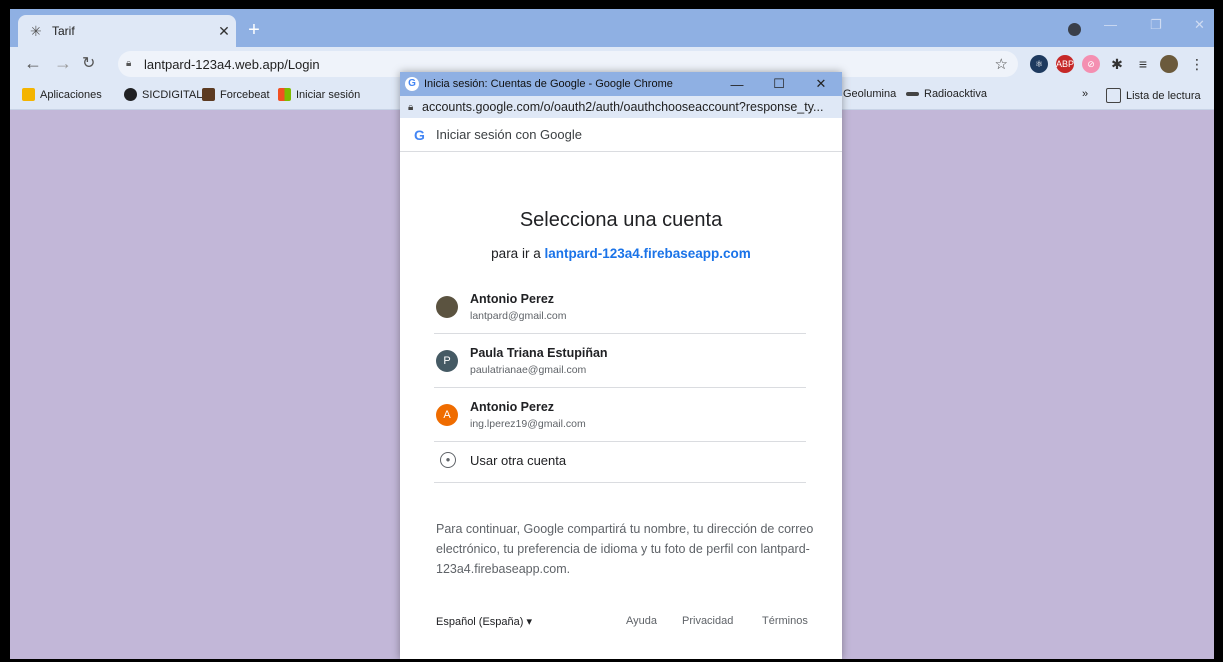 The height and width of the screenshot is (662, 1223). What do you see at coordinates (1169, 64) in the screenshot?
I see `profile-avatar` at bounding box center [1169, 64].